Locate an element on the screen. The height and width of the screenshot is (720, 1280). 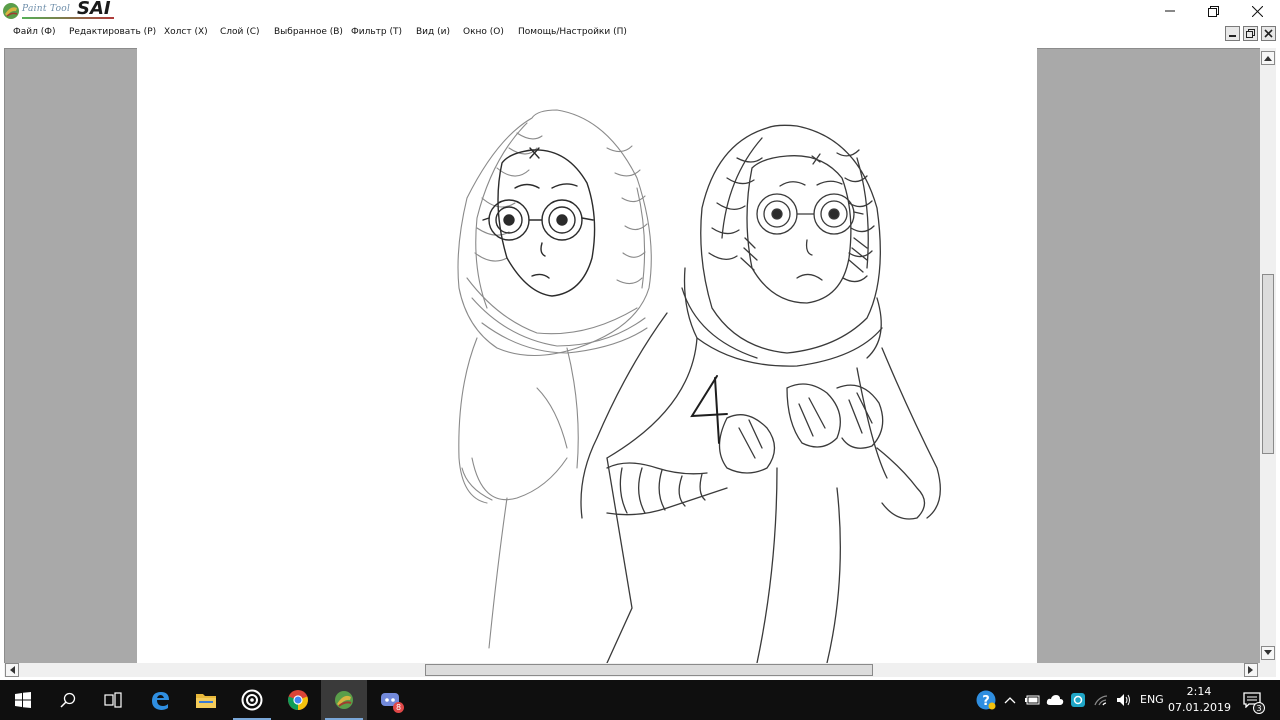
windows-start-icon is located at coordinates (23, 700).